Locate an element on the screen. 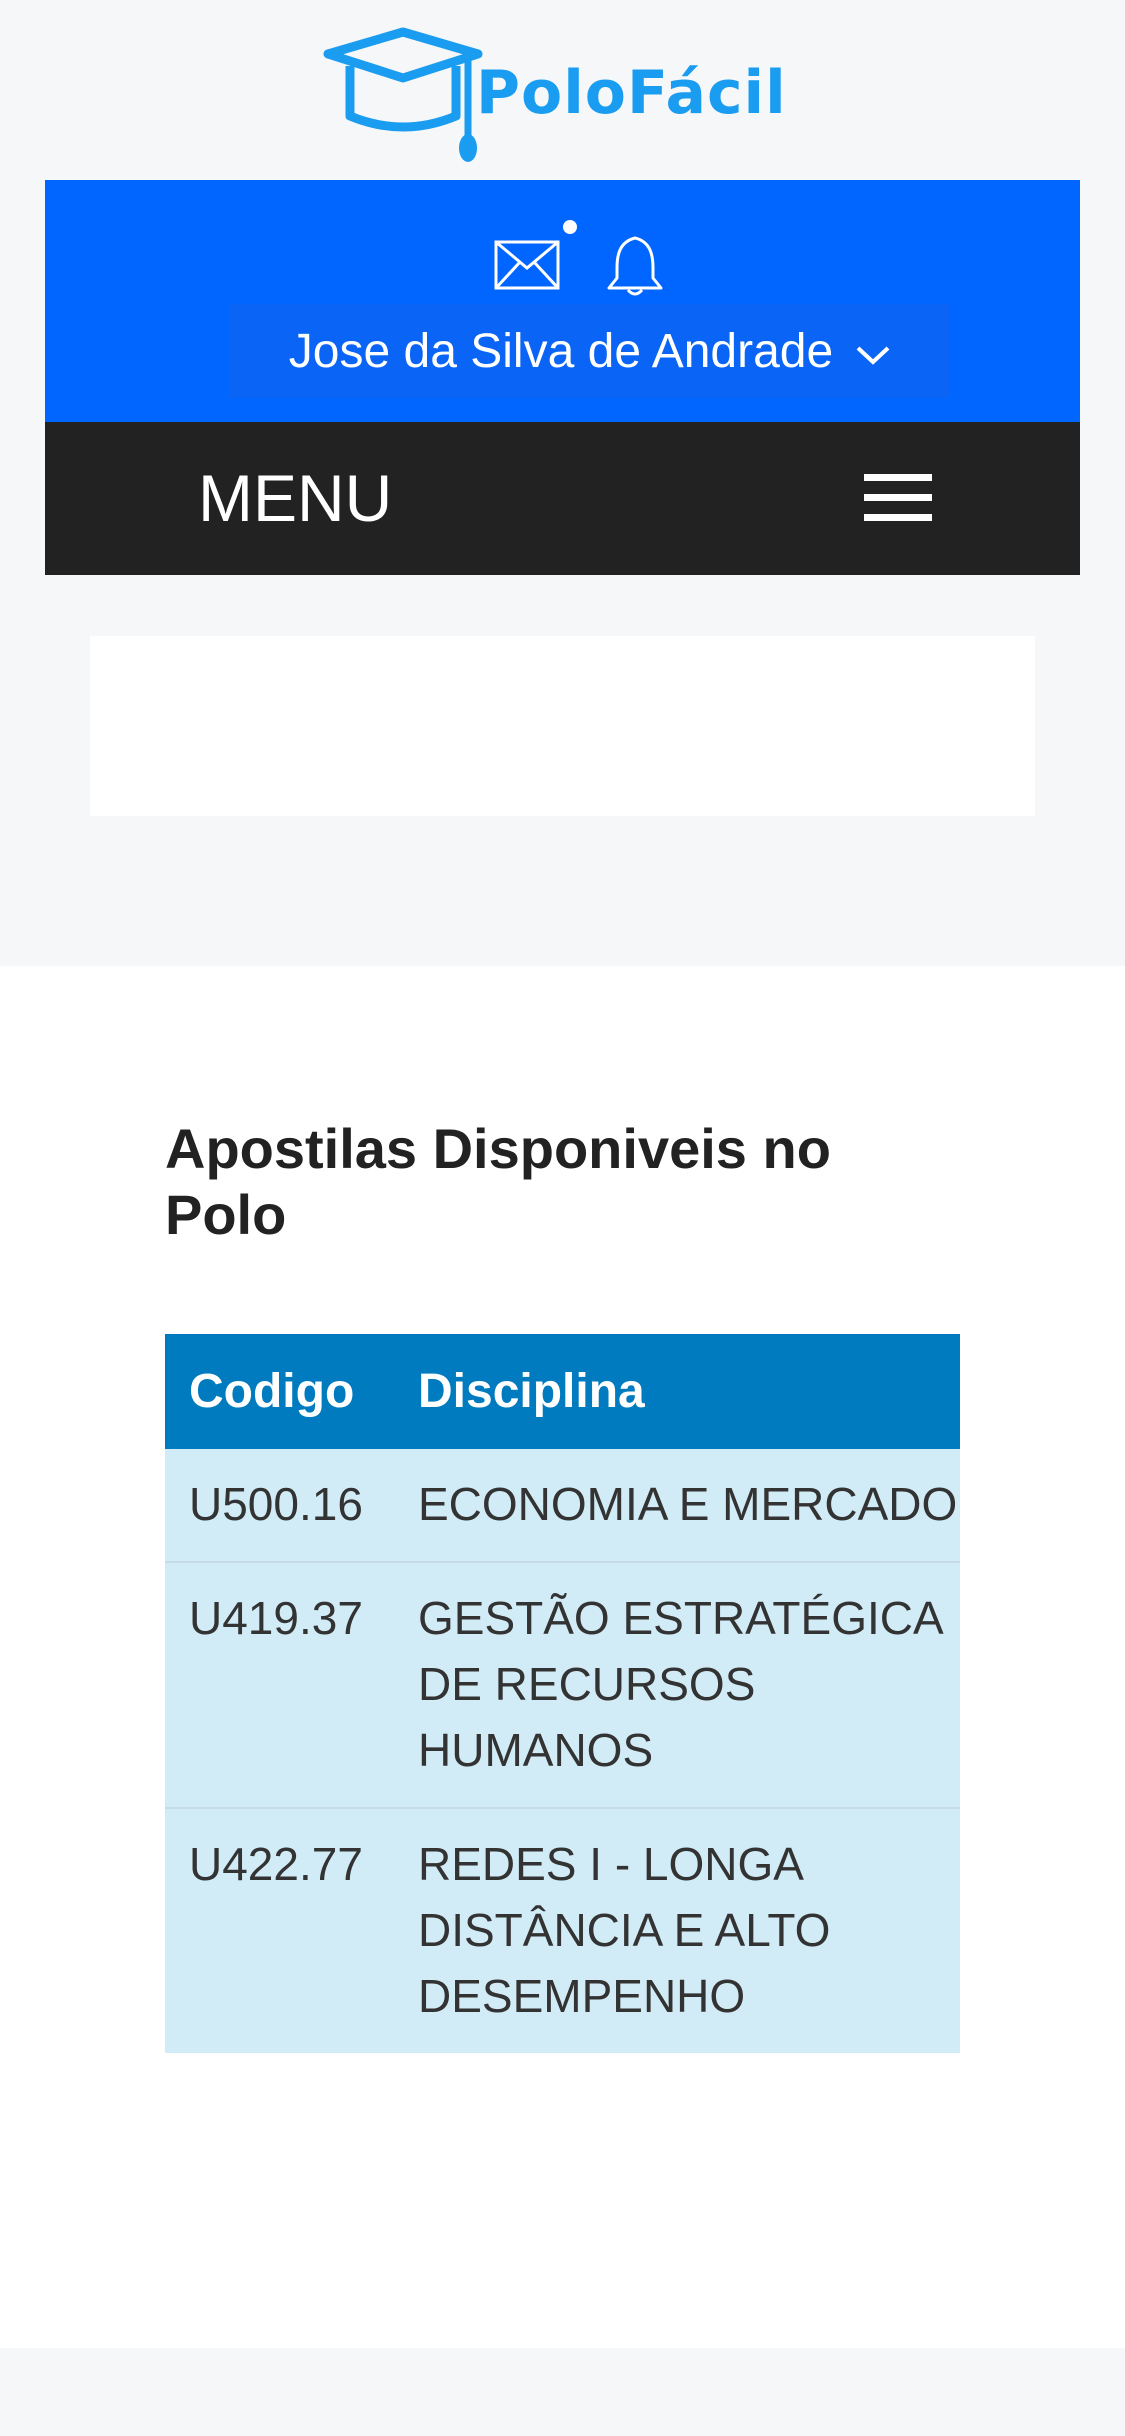 This screenshot has width=1125, height=2436. hamburger-menu-icon is located at coordinates (898, 501).